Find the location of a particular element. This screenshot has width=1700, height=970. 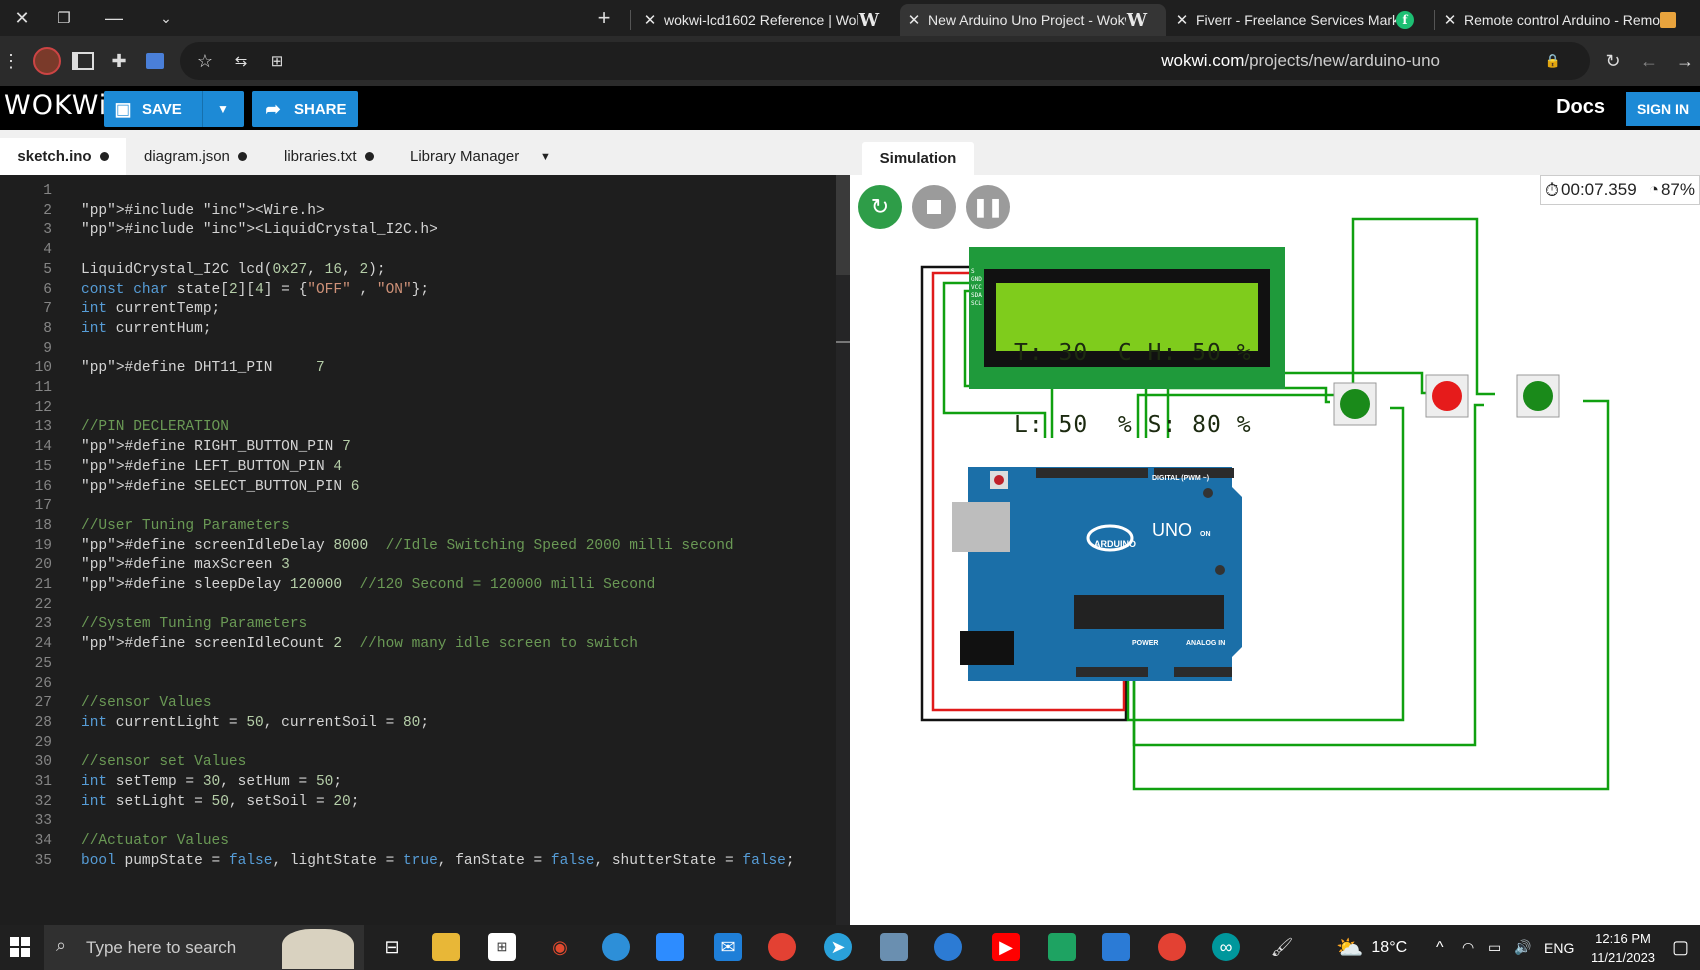

wokwi-header: WOKWi ▣ SAVE ▼ ➦ SHARE Docs SIGN IN is located at coordinates (850, 108).